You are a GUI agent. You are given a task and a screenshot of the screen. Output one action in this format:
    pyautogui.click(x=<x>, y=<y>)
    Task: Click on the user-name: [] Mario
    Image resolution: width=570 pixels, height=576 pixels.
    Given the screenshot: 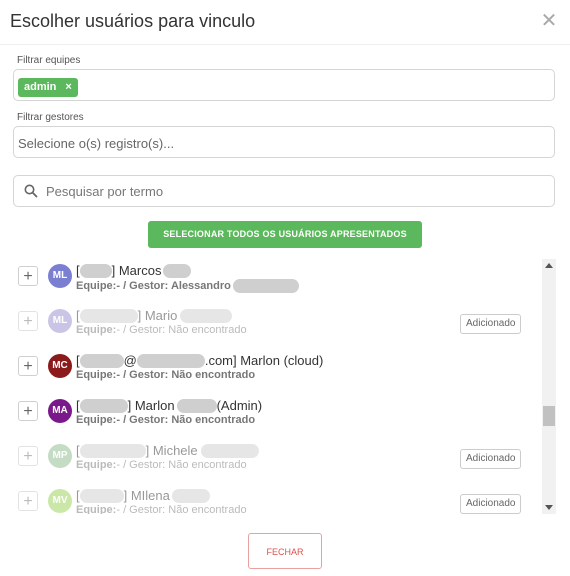 What is the action you would take?
    pyautogui.click(x=154, y=315)
    